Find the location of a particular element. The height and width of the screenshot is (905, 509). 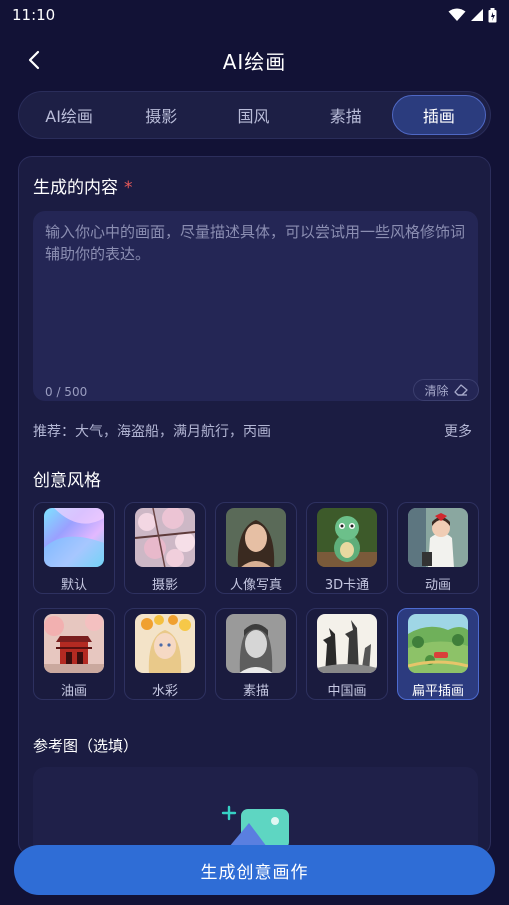

char-counter: 0 / 500 is located at coordinates (66, 392).